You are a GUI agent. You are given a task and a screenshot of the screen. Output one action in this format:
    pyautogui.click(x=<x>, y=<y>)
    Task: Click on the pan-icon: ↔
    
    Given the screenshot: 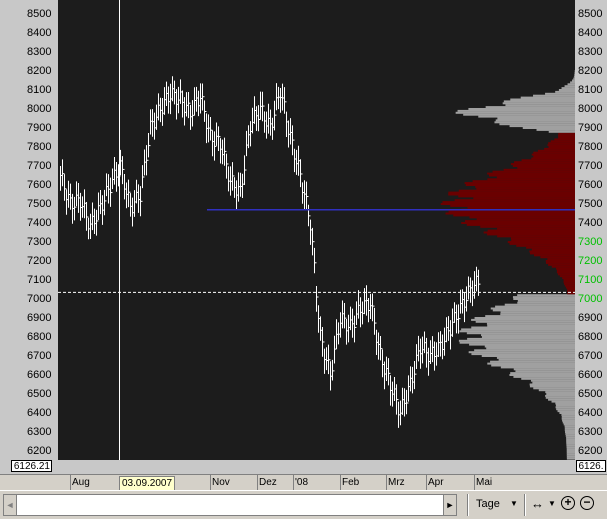 What is the action you would take?
    pyautogui.click(x=537, y=504)
    